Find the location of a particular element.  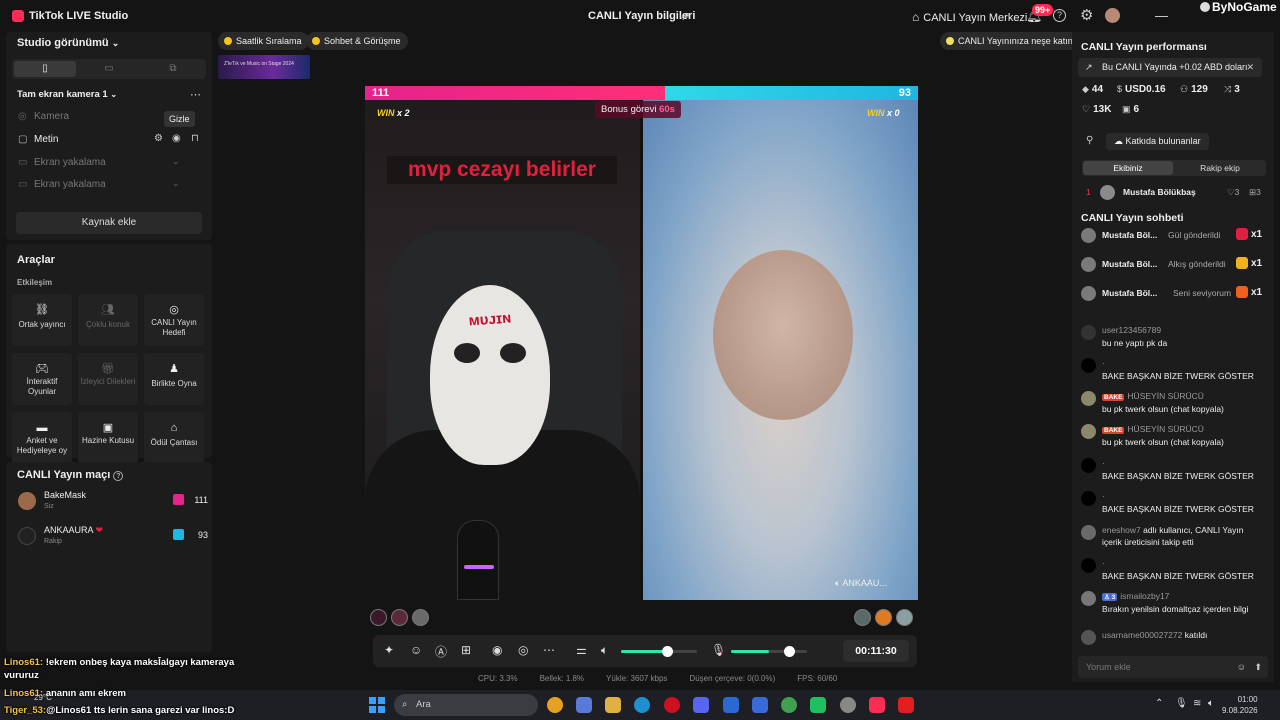

volume-slider is located at coordinates (659, 651).